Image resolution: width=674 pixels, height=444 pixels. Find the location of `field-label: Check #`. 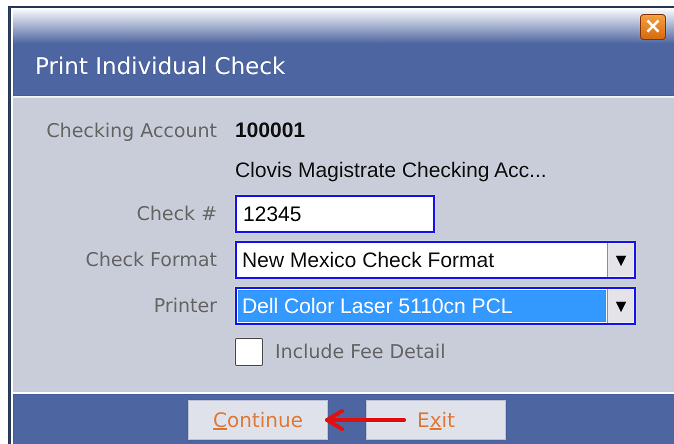

field-label: Check # is located at coordinates (176, 214).